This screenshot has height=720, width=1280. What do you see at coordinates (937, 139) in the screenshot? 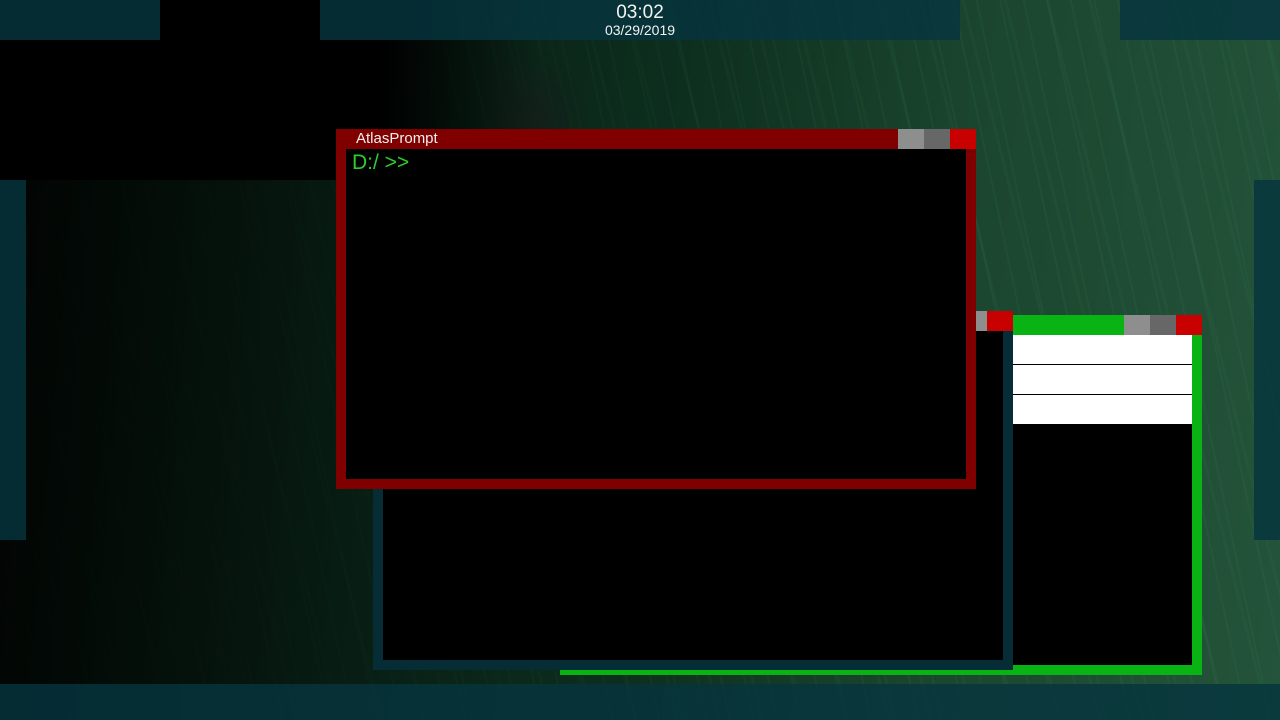
I see `terminal-maximize-button` at bounding box center [937, 139].